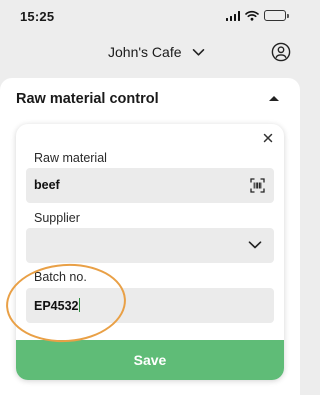 The height and width of the screenshot is (395, 320). What do you see at coordinates (281, 52) in the screenshot?
I see `profile-icon` at bounding box center [281, 52].